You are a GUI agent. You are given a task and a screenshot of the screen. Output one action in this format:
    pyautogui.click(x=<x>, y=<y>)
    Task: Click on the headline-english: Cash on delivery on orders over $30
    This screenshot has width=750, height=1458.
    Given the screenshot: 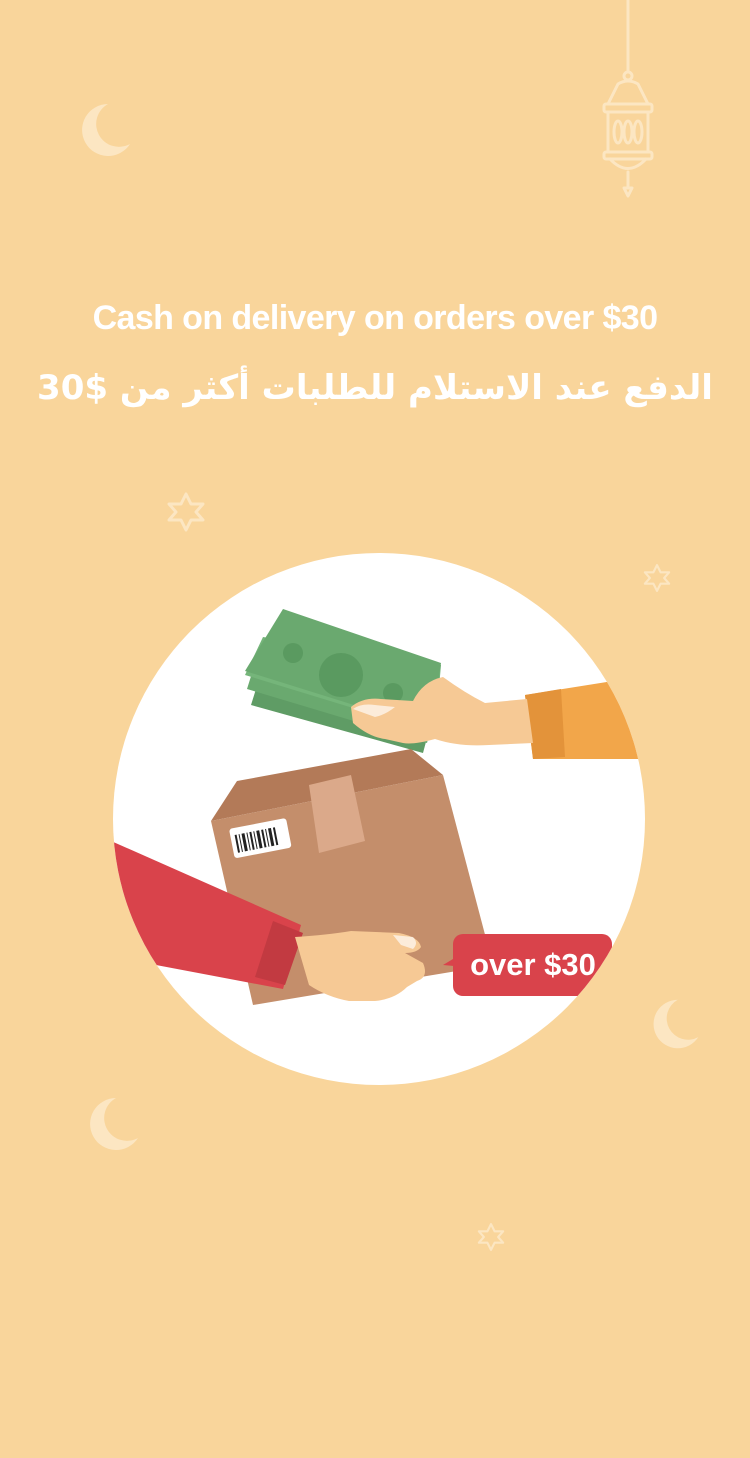 What is the action you would take?
    pyautogui.click(x=375, y=318)
    